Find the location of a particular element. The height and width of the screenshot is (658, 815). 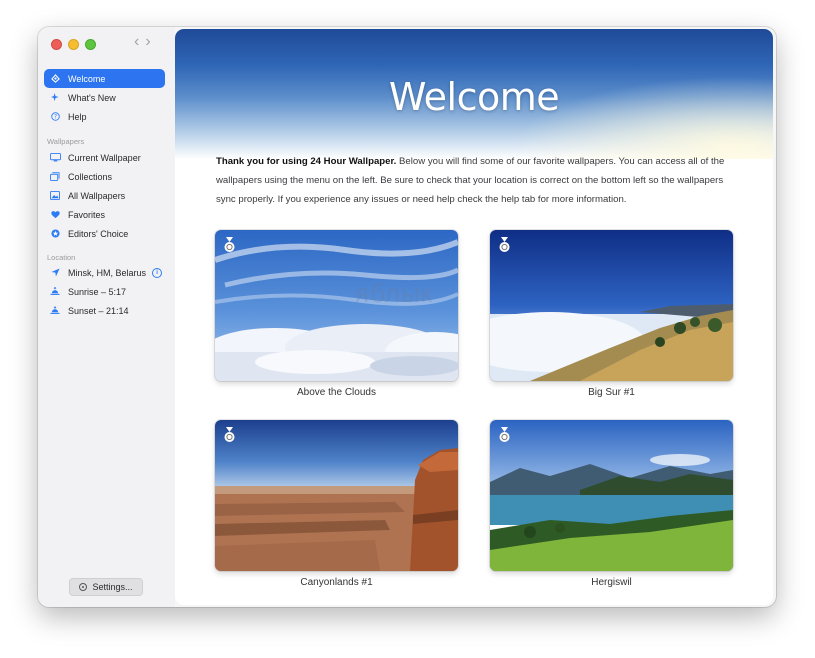

sidebar-item-label: Favorites is located at coordinates (87, 214).